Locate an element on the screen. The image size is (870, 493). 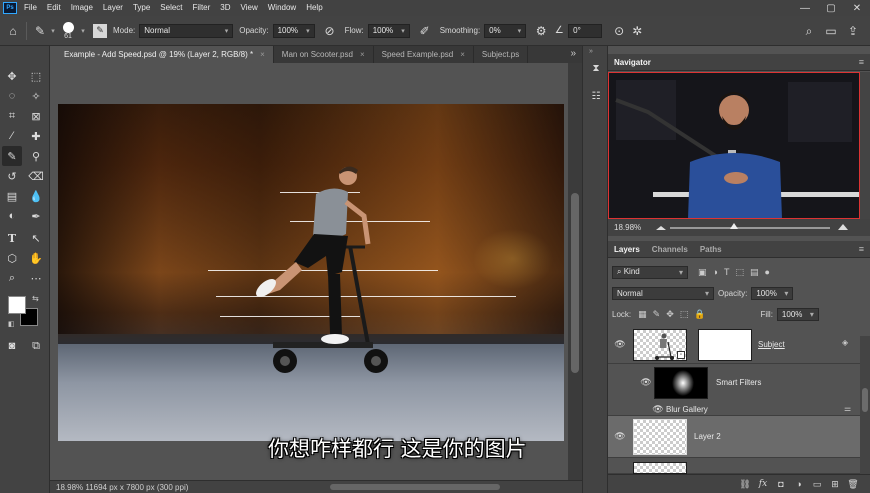
layer-opacity-field: 100% ▾ is located at coordinates (772, 293).